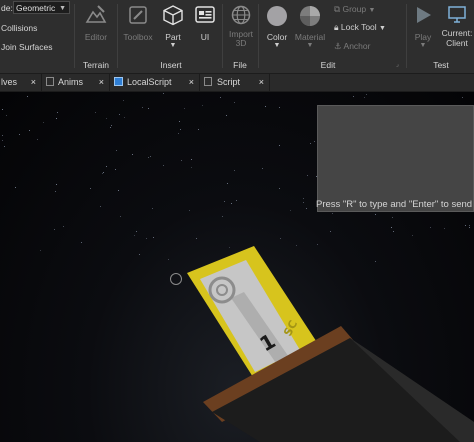  I want to click on terrain-editor-label: Editor, so click(96, 37).